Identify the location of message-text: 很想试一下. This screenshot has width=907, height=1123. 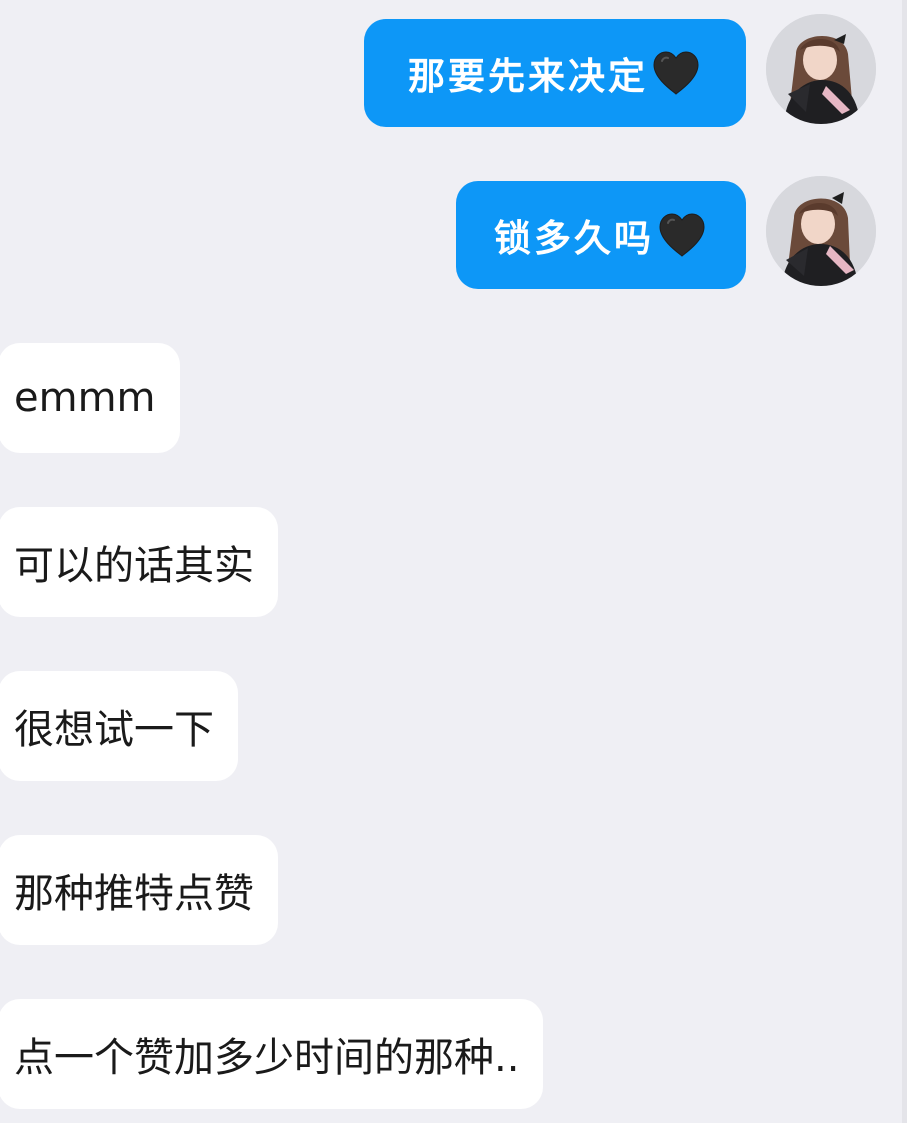
(114, 730).